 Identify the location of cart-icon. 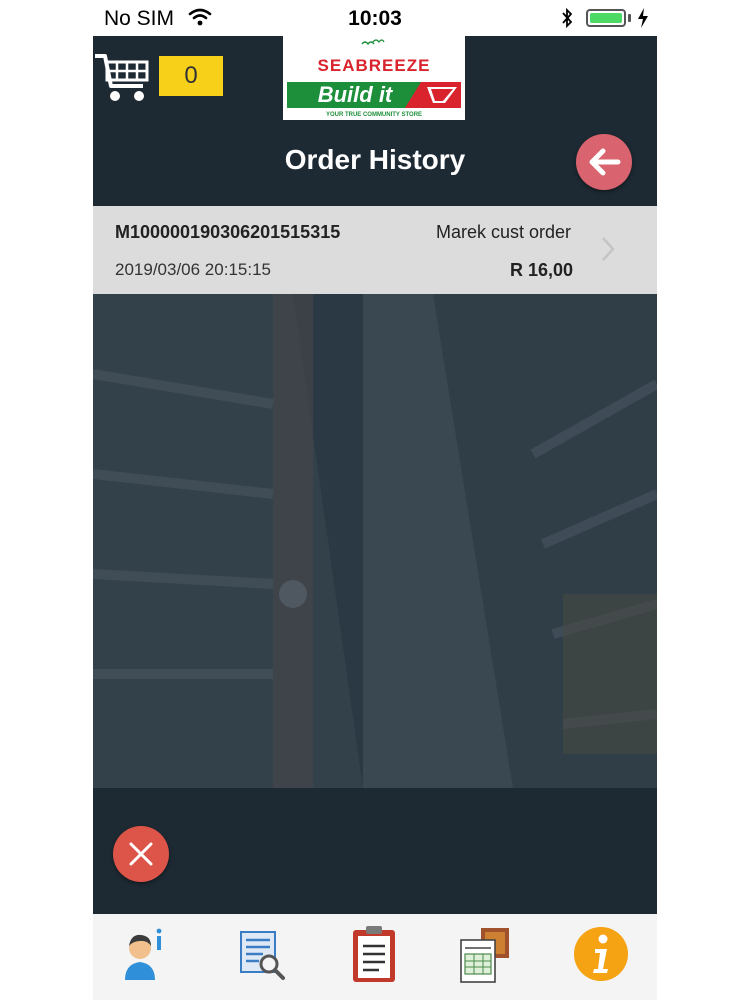
(122, 78).